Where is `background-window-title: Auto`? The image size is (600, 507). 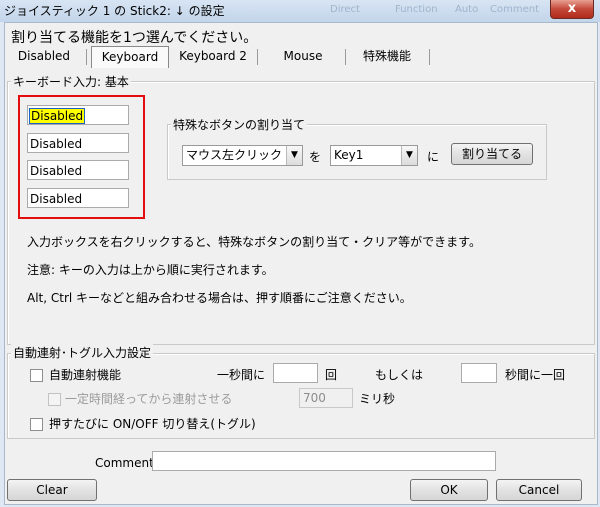
background-window-title: Auto is located at coordinates (467, 9).